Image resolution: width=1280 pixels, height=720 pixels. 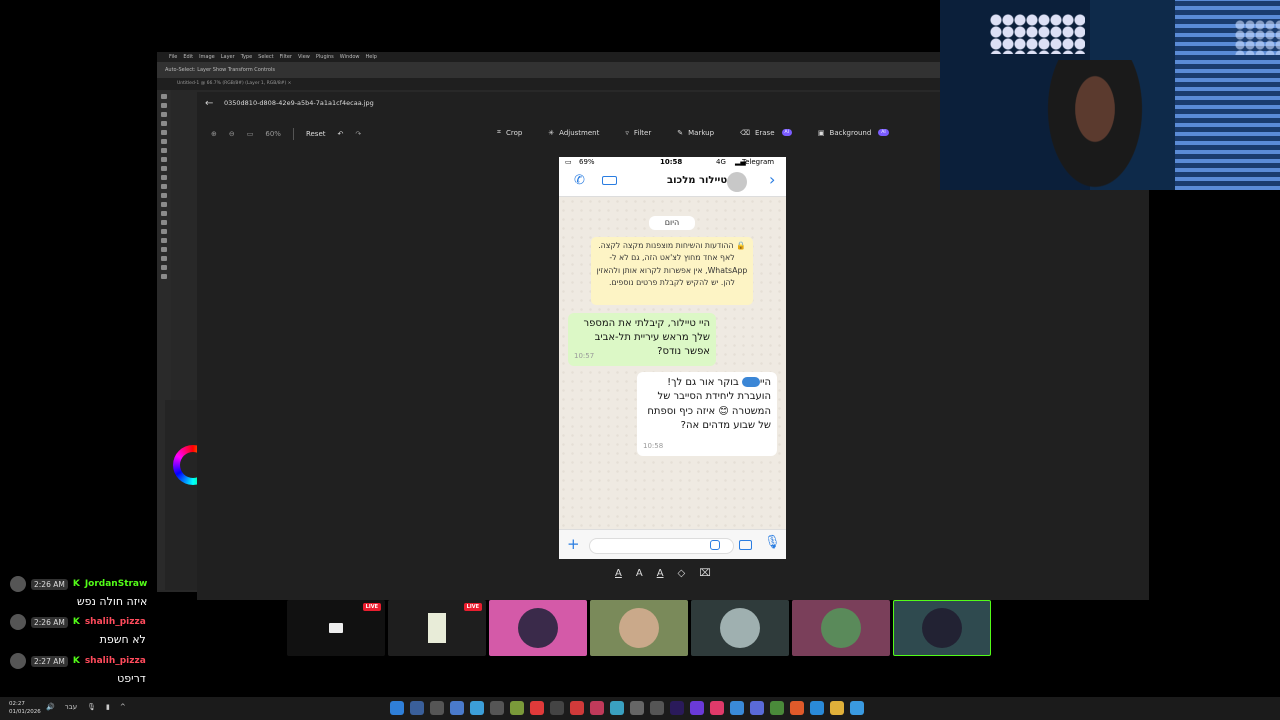 What do you see at coordinates (214, 134) in the screenshot?
I see `zoom-in-icon: ⊕` at bounding box center [214, 134].